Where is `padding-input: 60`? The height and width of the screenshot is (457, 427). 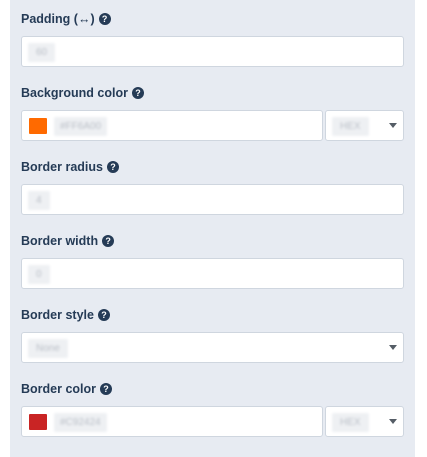
padding-input: 60 is located at coordinates (212, 51).